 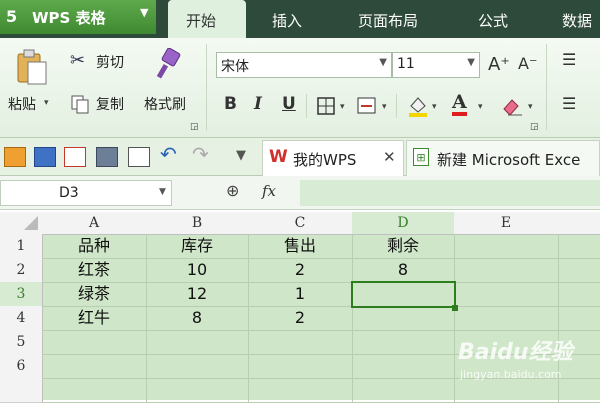 I want to click on app-menu-button: 5 WPS 表格 ▼, so click(x=78, y=17).